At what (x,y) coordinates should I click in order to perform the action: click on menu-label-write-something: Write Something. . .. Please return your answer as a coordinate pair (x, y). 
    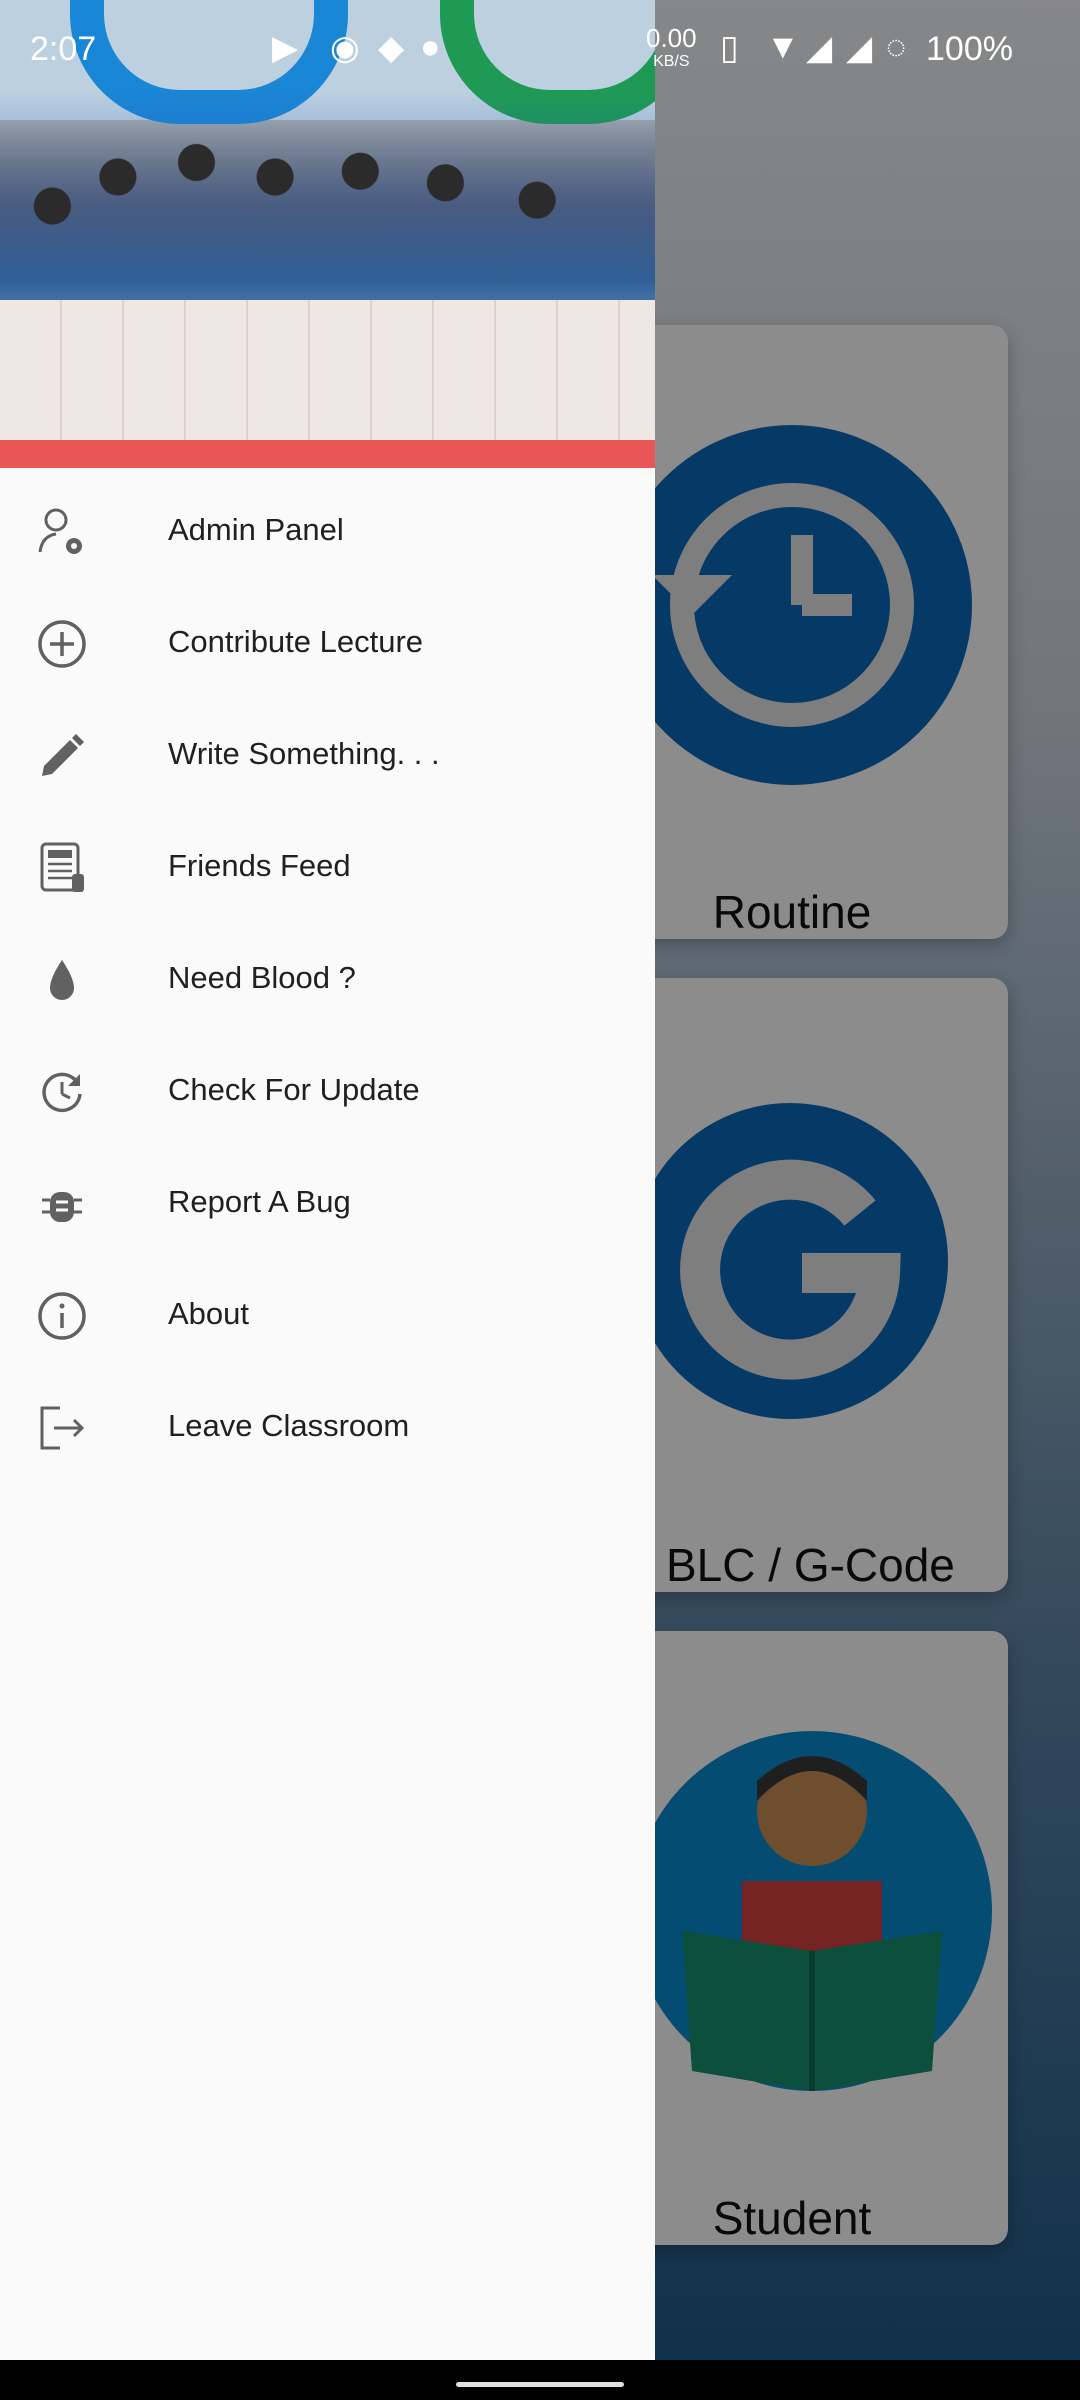
    Looking at the image, I should click on (304, 753).